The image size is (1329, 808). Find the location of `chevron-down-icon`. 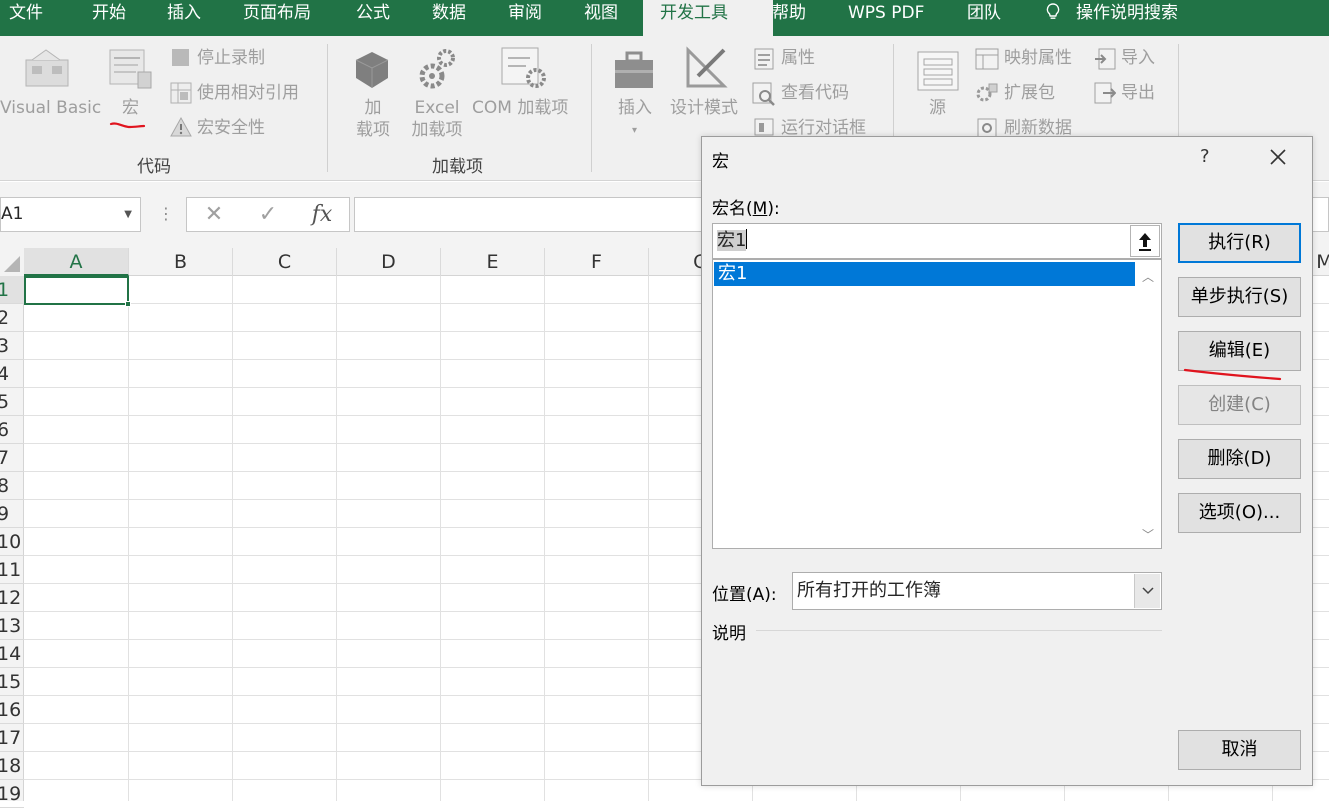

chevron-down-icon is located at coordinates (1147, 591).